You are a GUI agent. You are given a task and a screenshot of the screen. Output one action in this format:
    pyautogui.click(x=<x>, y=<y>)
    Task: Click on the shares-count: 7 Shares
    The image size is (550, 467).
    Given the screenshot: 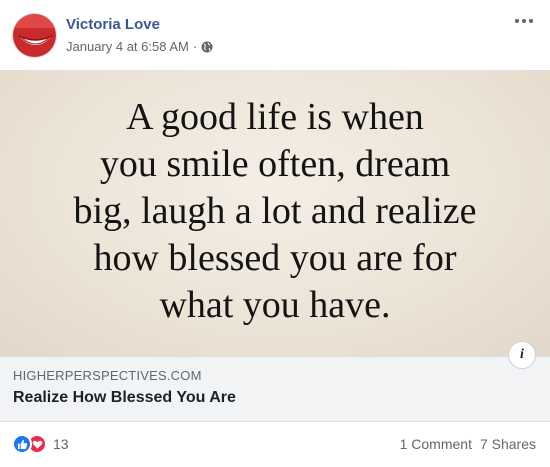 What is the action you would take?
    pyautogui.click(x=508, y=444)
    